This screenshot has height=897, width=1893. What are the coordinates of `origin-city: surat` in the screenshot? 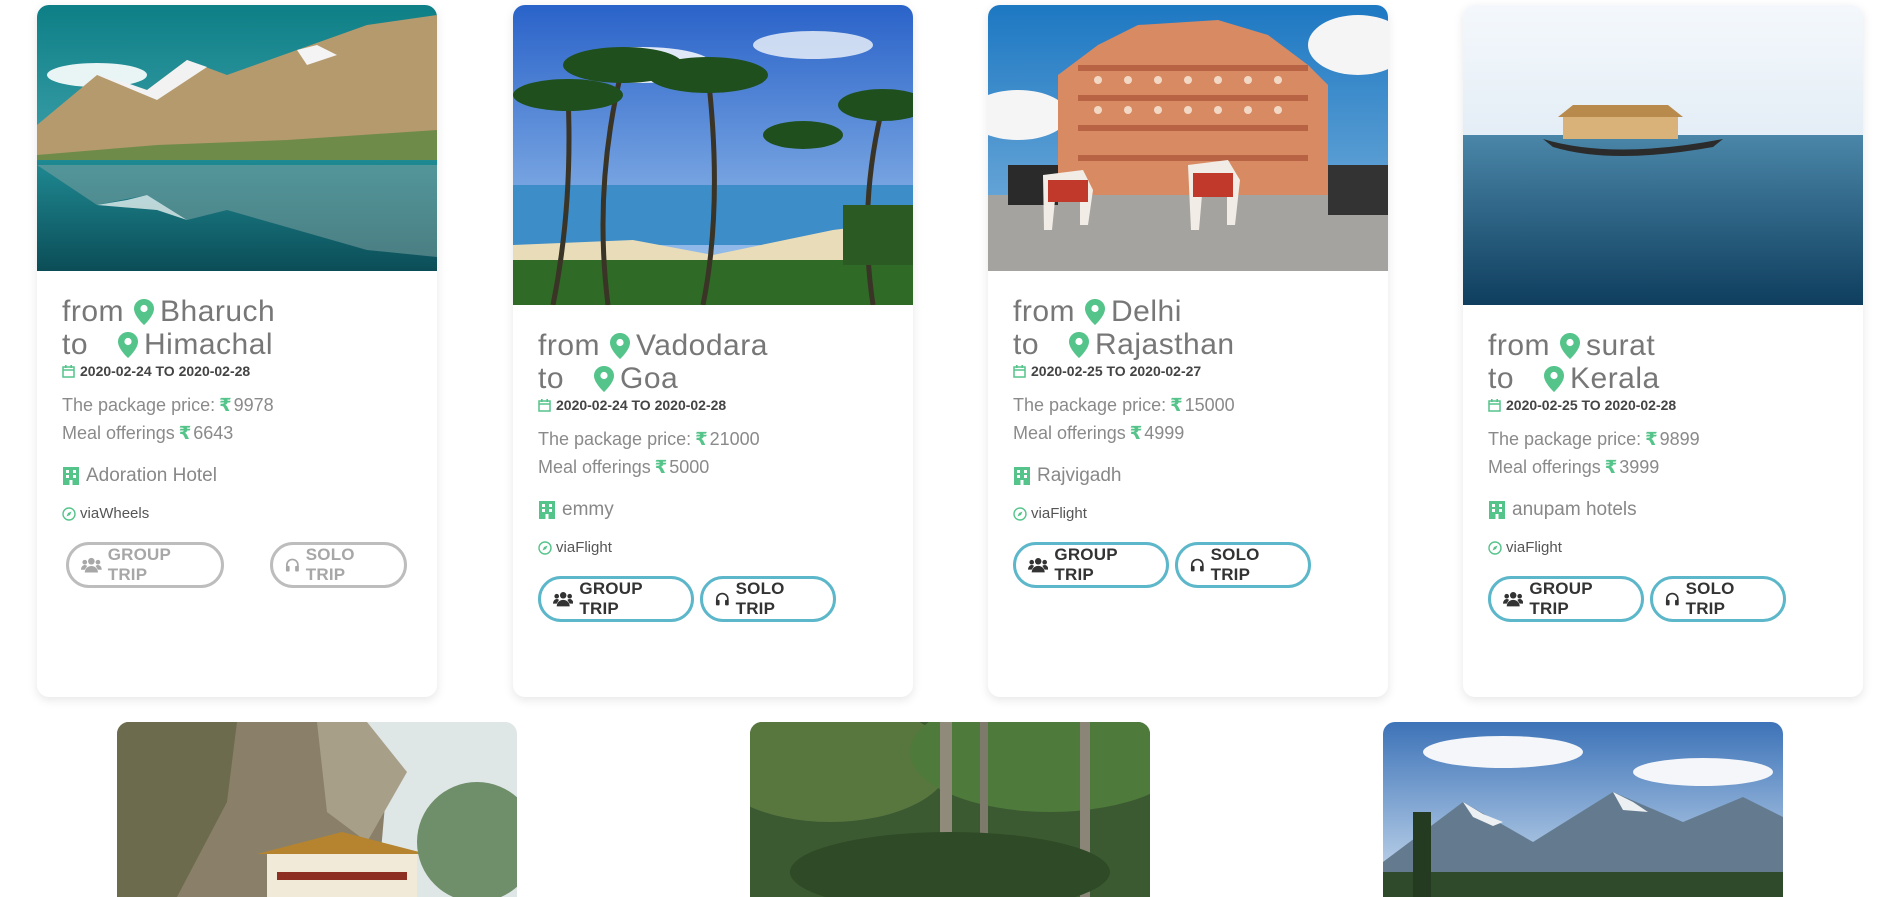 It's located at (1621, 345).